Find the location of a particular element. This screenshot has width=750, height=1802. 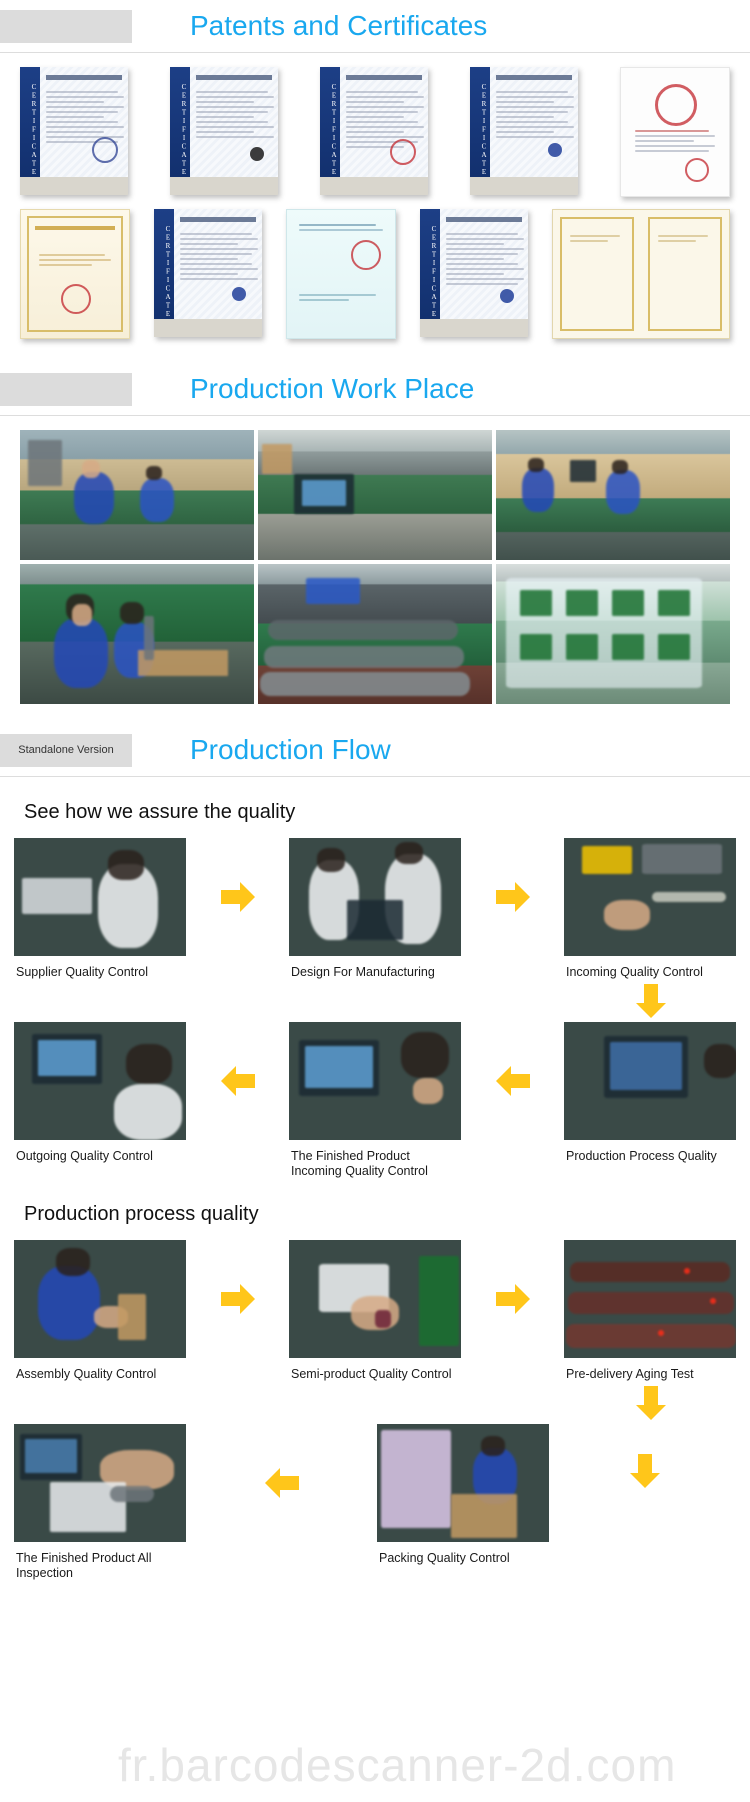

certificate-verification-3: CERTIFICATE is located at coordinates (374, 131).